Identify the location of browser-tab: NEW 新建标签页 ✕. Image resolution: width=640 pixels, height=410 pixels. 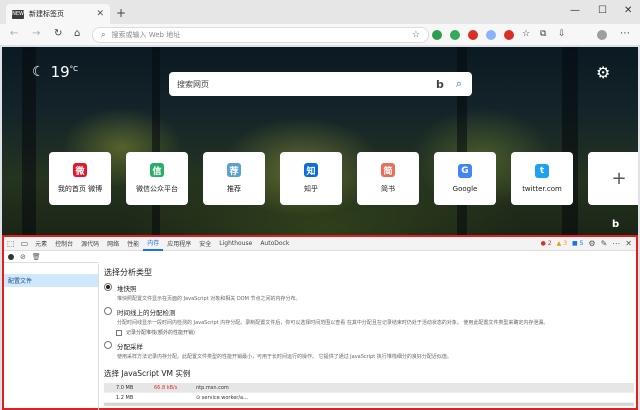
(58, 14).